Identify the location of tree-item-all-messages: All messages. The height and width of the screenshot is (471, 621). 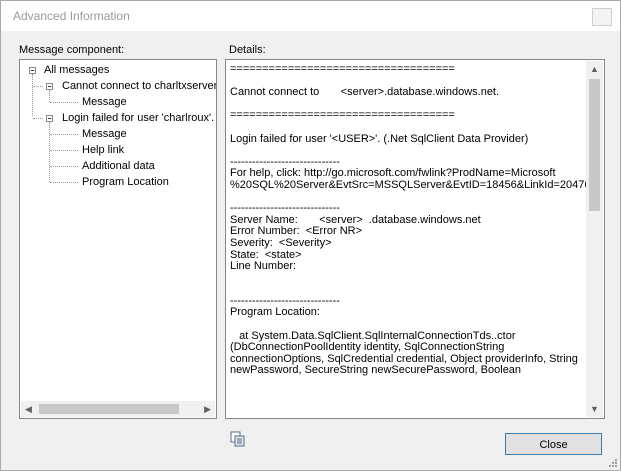
(76, 70).